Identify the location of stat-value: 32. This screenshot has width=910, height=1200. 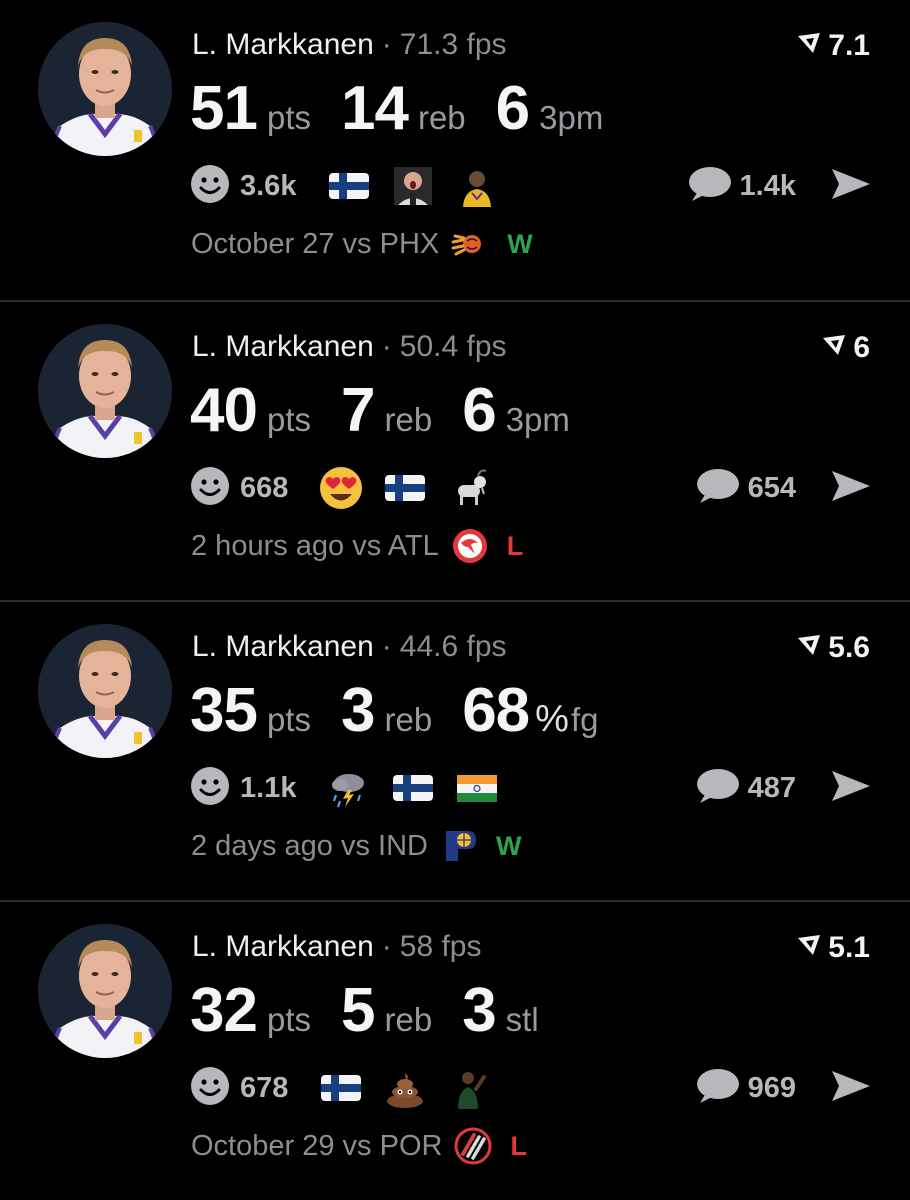
(224, 1010).